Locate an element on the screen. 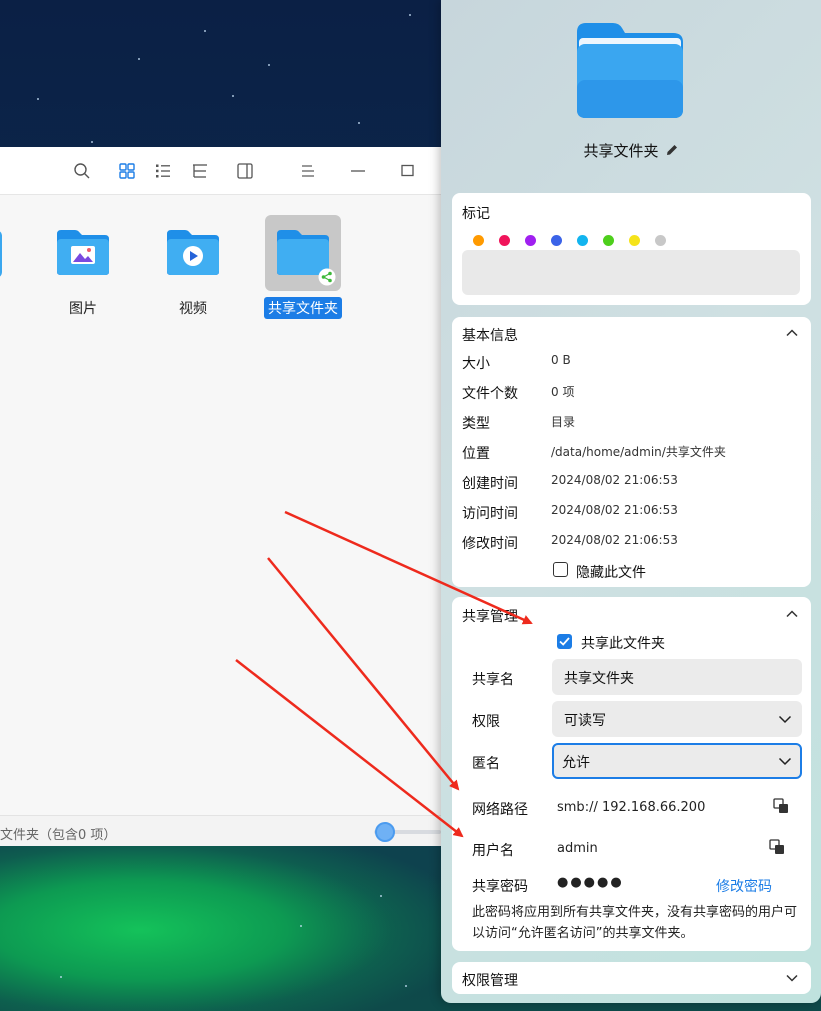  tag-color-purple is located at coordinates (530, 240).